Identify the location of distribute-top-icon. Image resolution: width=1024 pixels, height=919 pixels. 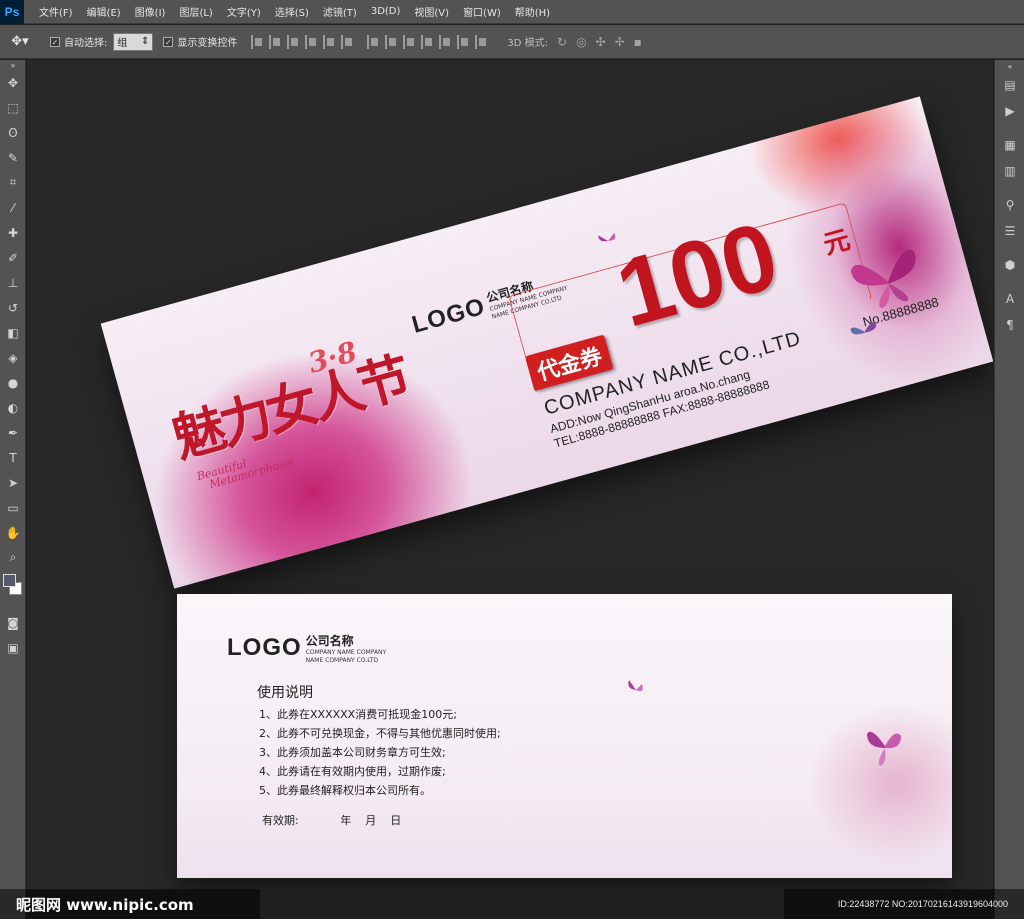
(373, 41).